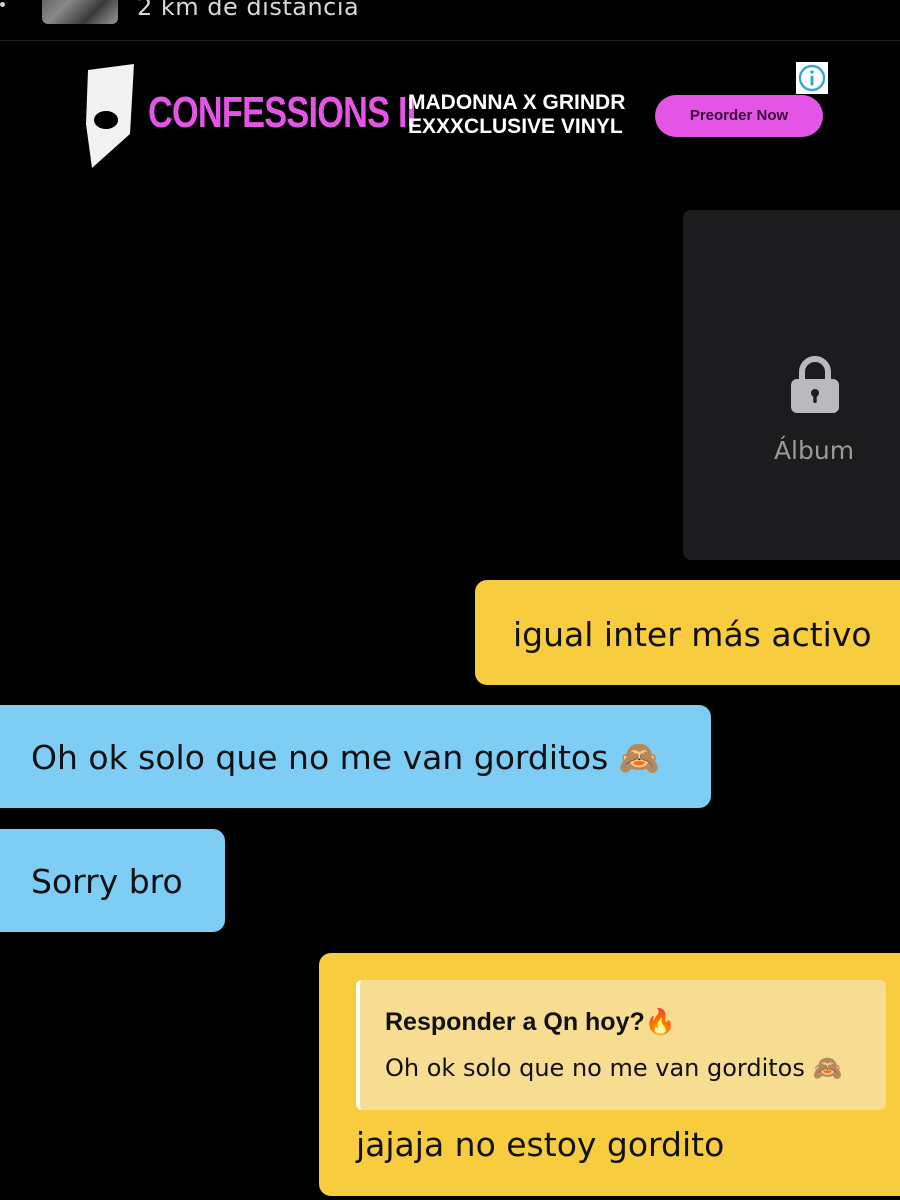 The width and height of the screenshot is (900, 1200). Describe the element at coordinates (450, 20) in the screenshot. I see `chat-header: 2 km de distancia` at that location.